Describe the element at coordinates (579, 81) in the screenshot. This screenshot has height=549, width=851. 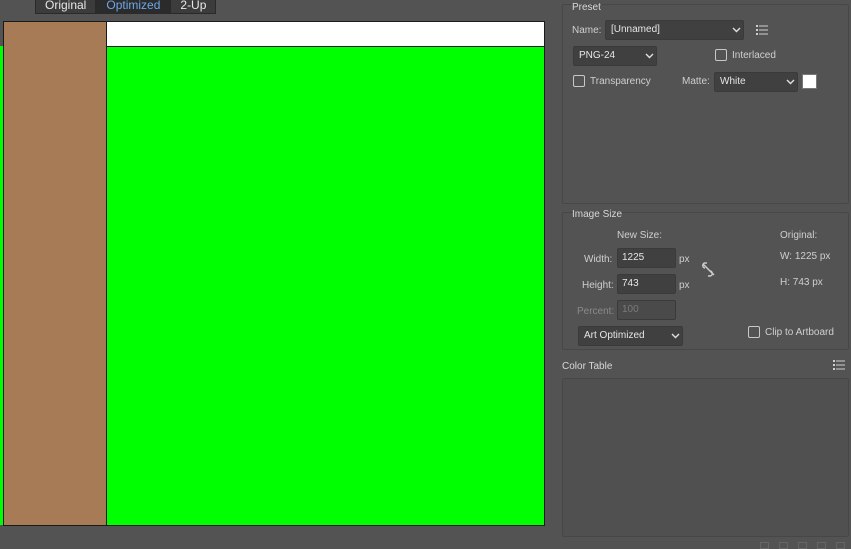
I see `transparency-checkbox` at that location.